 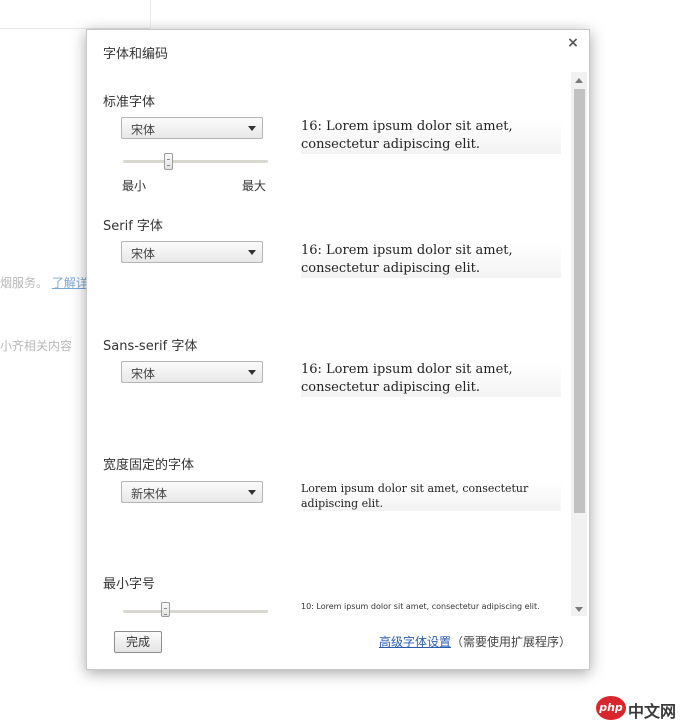 I want to click on scroll-up-icon, so click(x=579, y=80).